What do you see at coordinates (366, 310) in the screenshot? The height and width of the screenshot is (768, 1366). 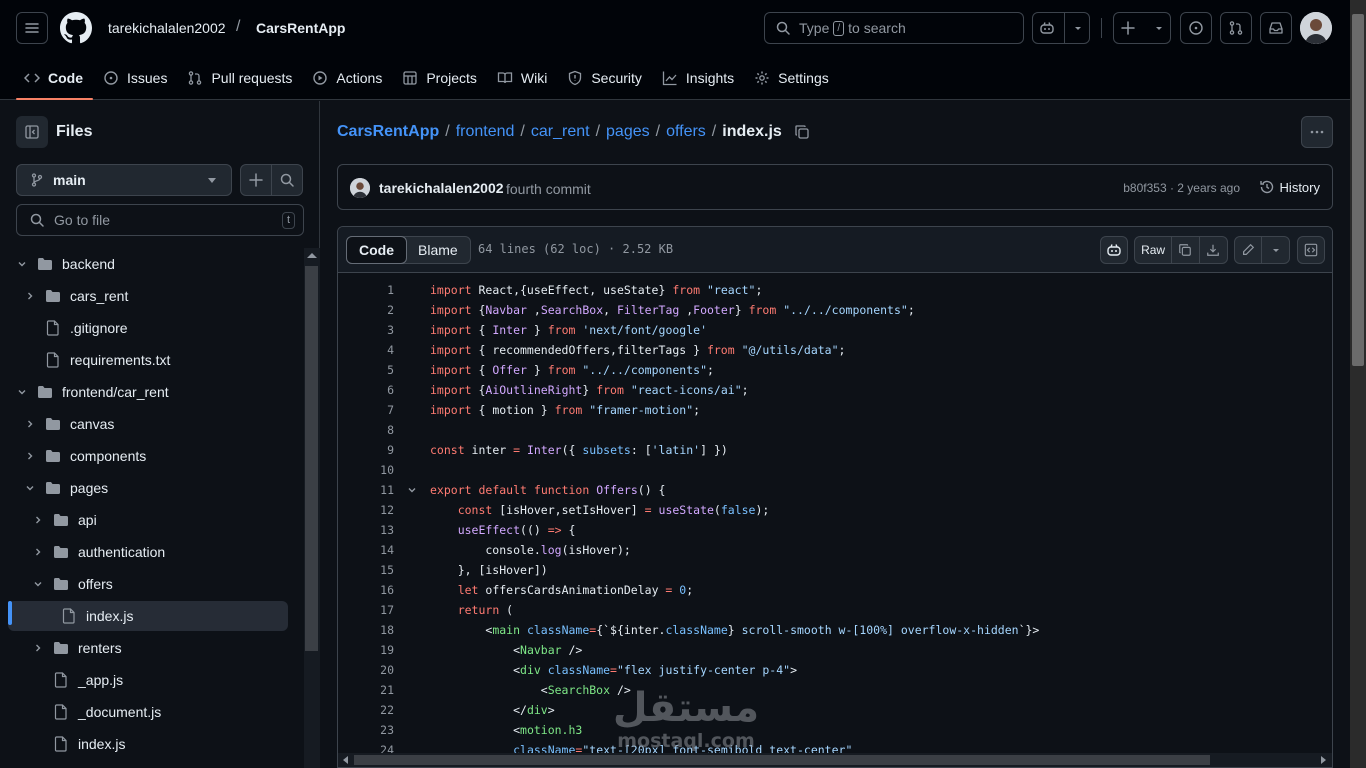 I see `line-number: 2` at bounding box center [366, 310].